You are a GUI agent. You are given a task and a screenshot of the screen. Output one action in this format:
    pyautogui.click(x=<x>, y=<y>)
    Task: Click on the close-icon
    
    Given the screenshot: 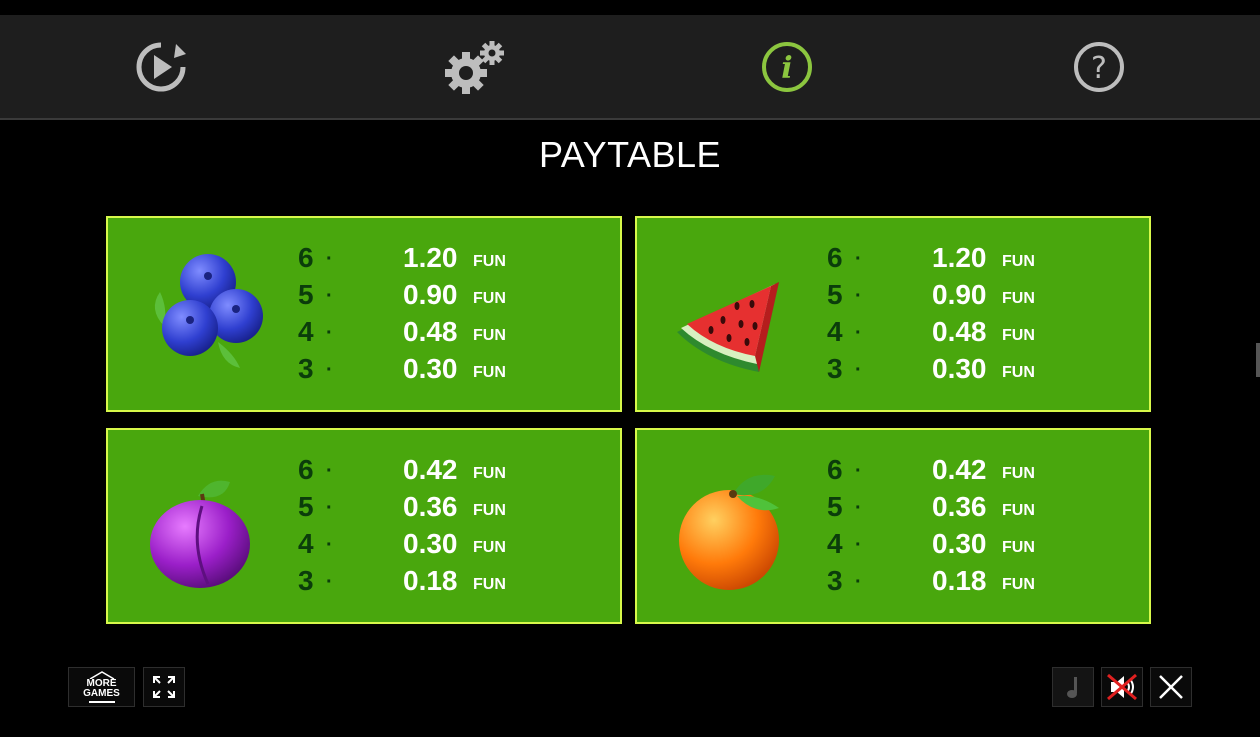 What is the action you would take?
    pyautogui.click(x=1171, y=687)
    